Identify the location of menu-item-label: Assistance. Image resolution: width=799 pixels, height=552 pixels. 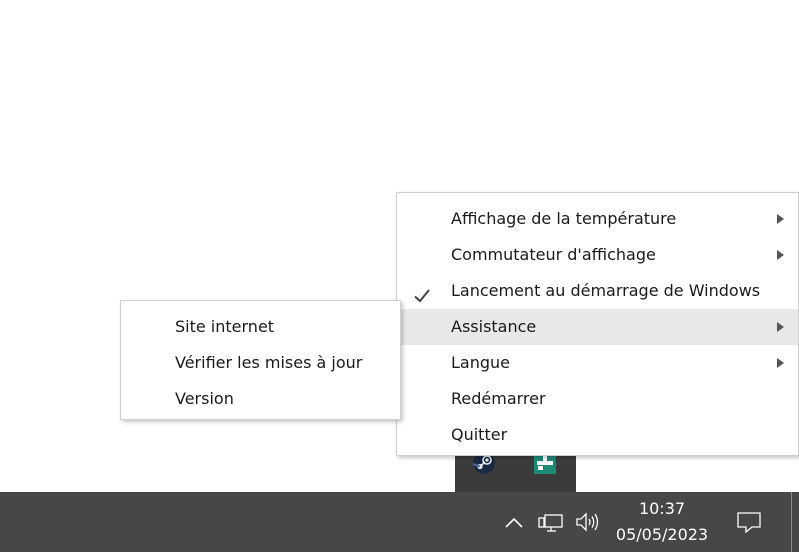
(494, 326).